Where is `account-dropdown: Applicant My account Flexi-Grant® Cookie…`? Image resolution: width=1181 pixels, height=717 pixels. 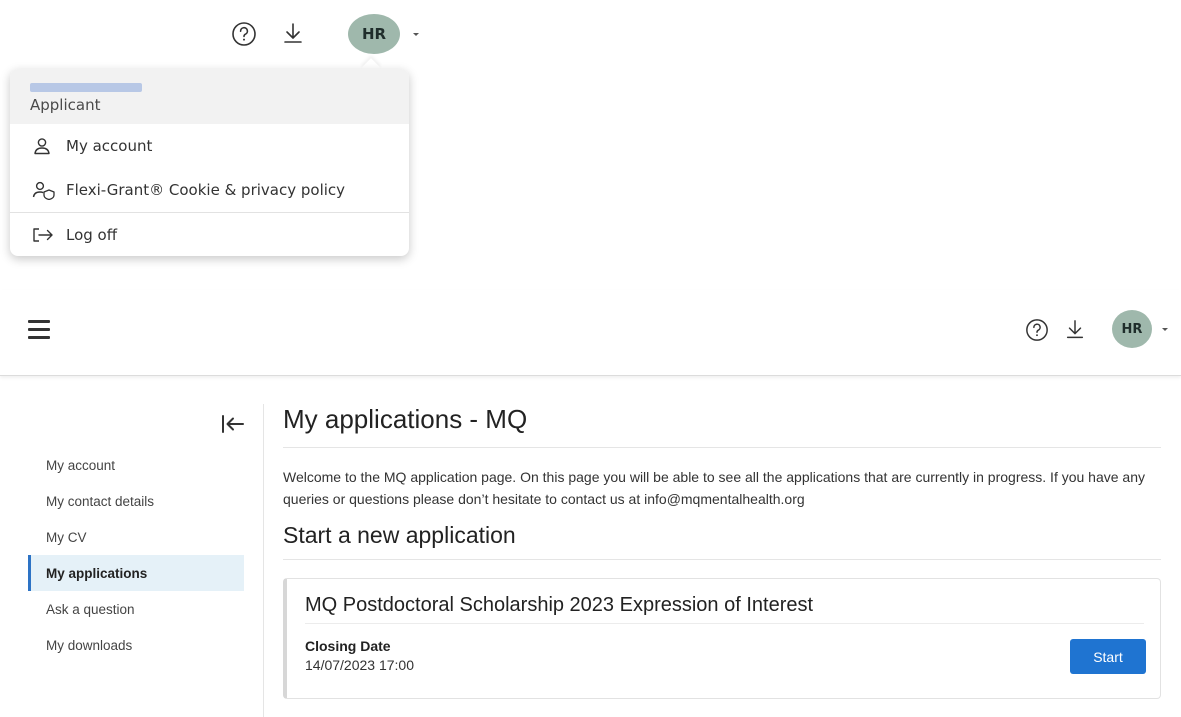
account-dropdown: Applicant My account Flexi-Grant® Cookie… is located at coordinates (209, 162).